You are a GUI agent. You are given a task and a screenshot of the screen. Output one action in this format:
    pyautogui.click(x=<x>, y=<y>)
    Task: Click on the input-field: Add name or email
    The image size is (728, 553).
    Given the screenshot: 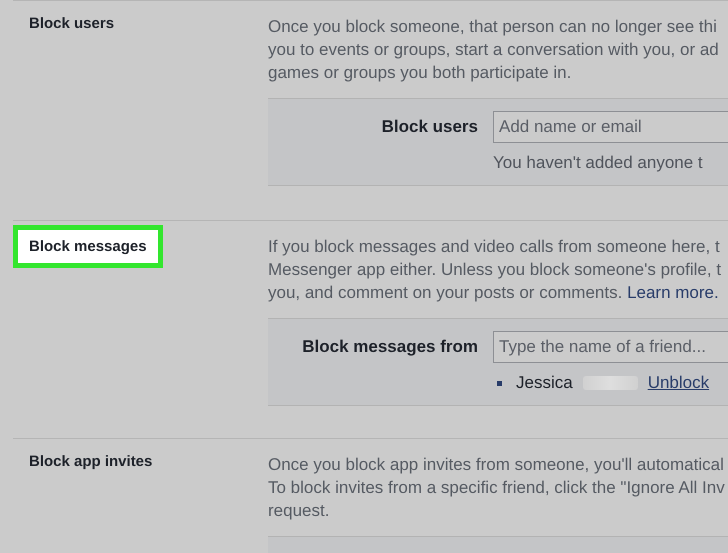 What is the action you would take?
    pyautogui.click(x=610, y=127)
    